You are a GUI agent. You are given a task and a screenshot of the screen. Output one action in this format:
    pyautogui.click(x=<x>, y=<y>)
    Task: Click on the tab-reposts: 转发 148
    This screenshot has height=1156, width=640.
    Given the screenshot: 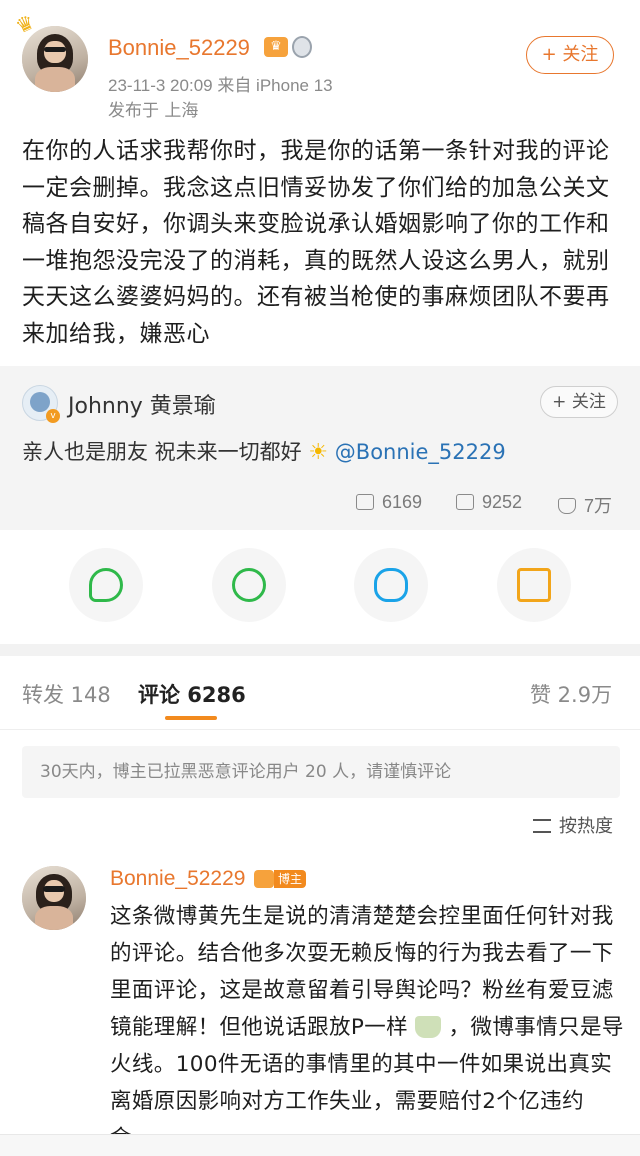 What is the action you would take?
    pyautogui.click(x=66, y=694)
    